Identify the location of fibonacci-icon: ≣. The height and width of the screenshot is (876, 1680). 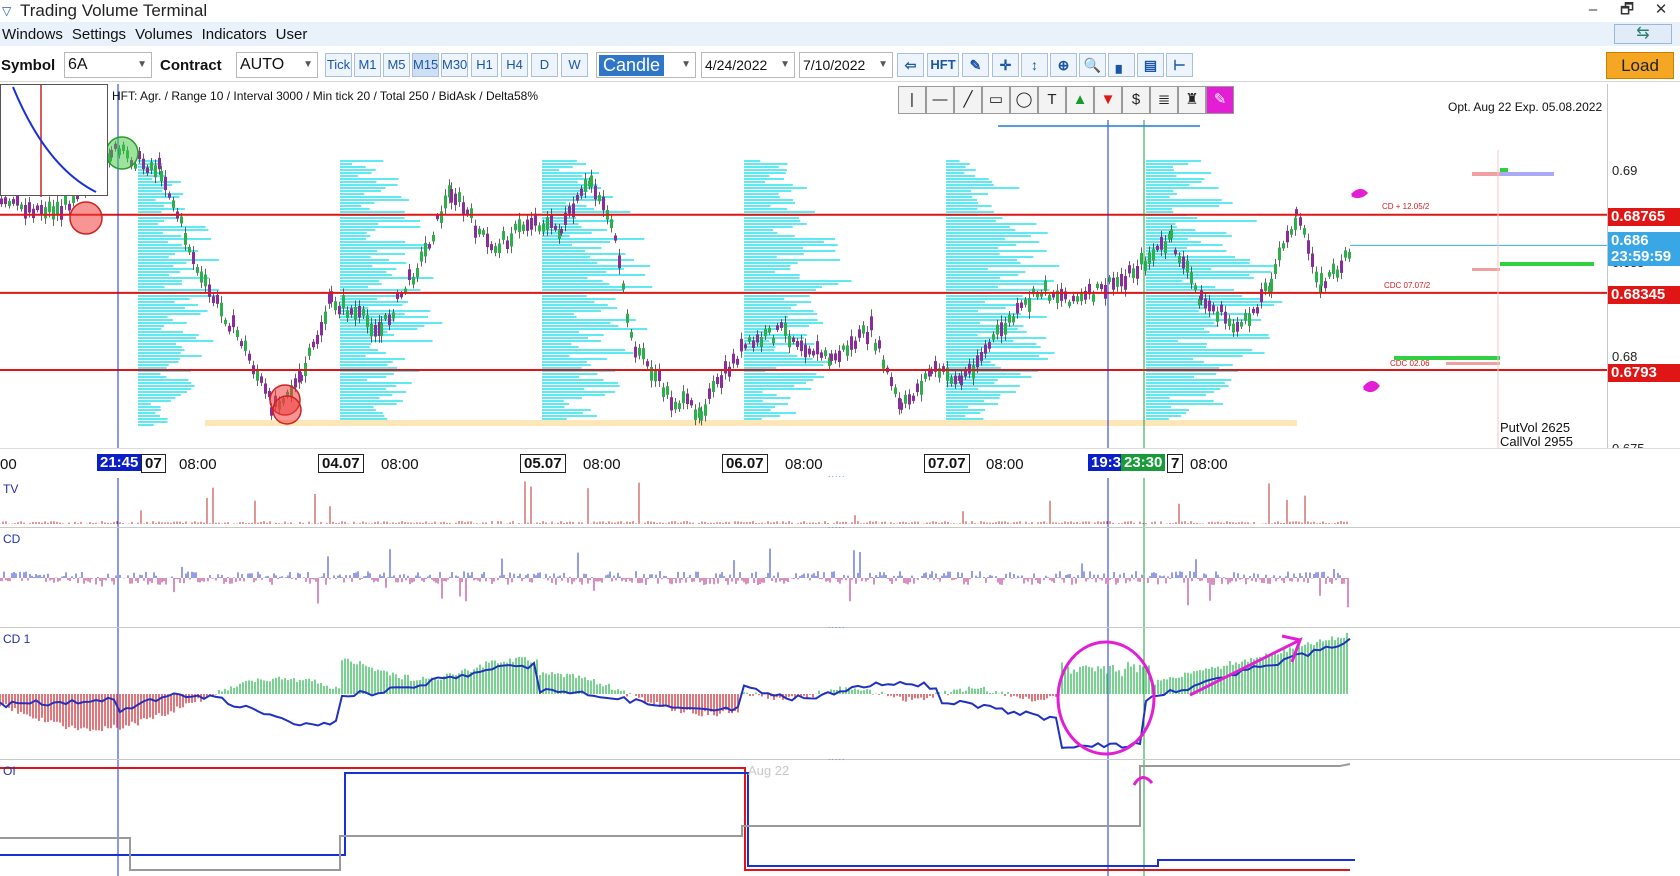
(1164, 100).